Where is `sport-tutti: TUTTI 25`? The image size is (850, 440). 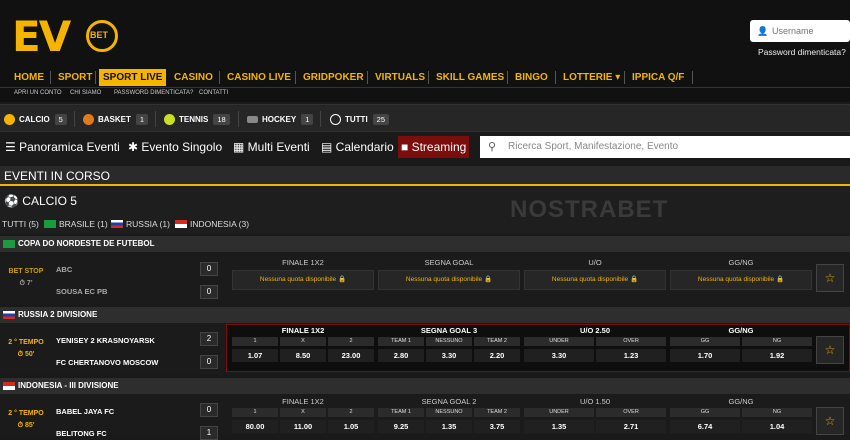 sport-tutti: TUTTI 25 is located at coordinates (360, 119).